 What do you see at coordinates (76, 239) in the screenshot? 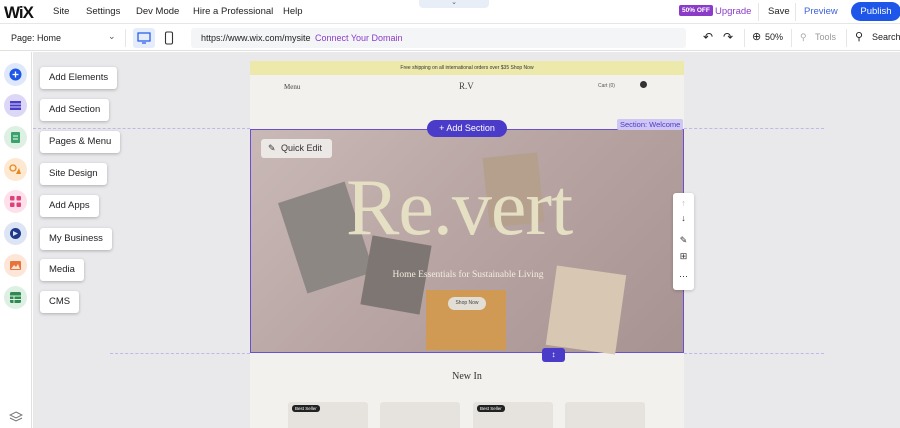
I see `my-business-button: My Business` at bounding box center [76, 239].